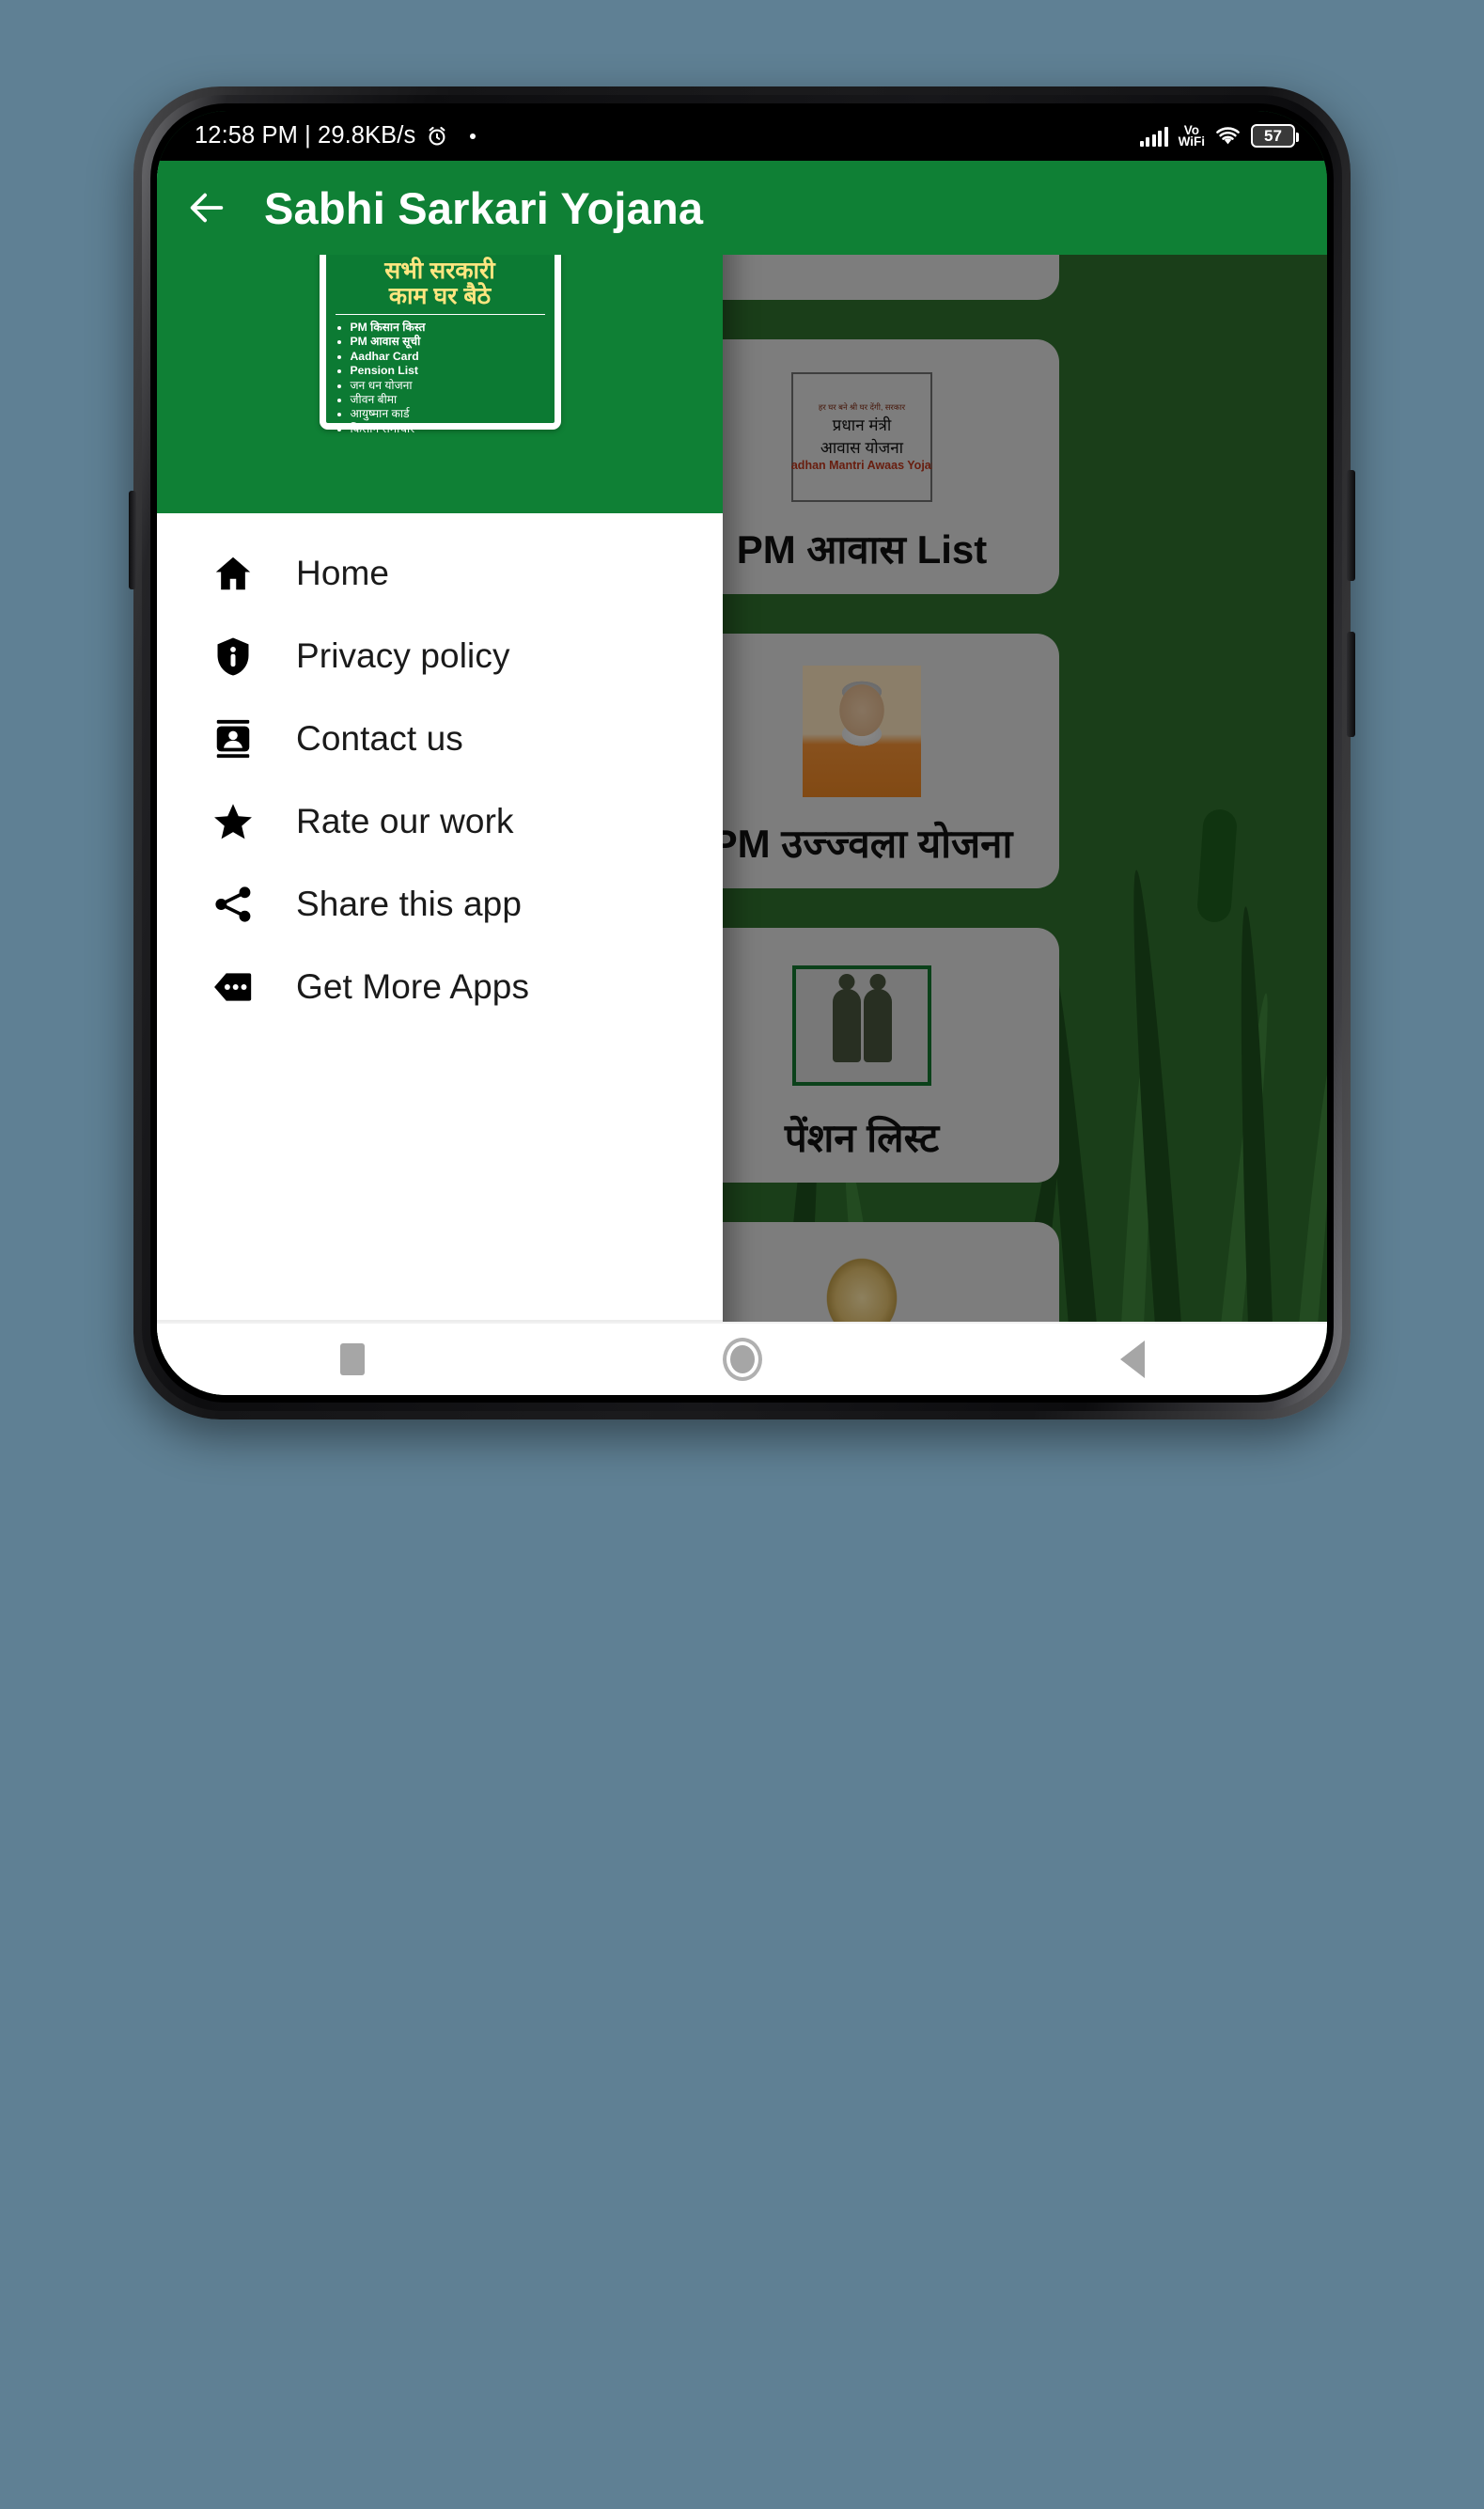 This screenshot has width=1484, height=2509. Describe the element at coordinates (405, 821) in the screenshot. I see `drawer-item-label: Rate our work` at that location.